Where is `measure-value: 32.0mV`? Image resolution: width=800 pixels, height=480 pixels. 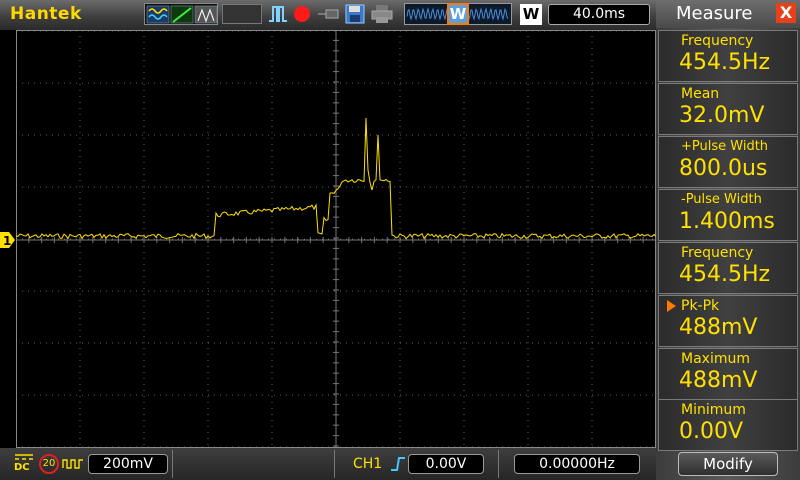 measure-value: 32.0mV is located at coordinates (722, 115).